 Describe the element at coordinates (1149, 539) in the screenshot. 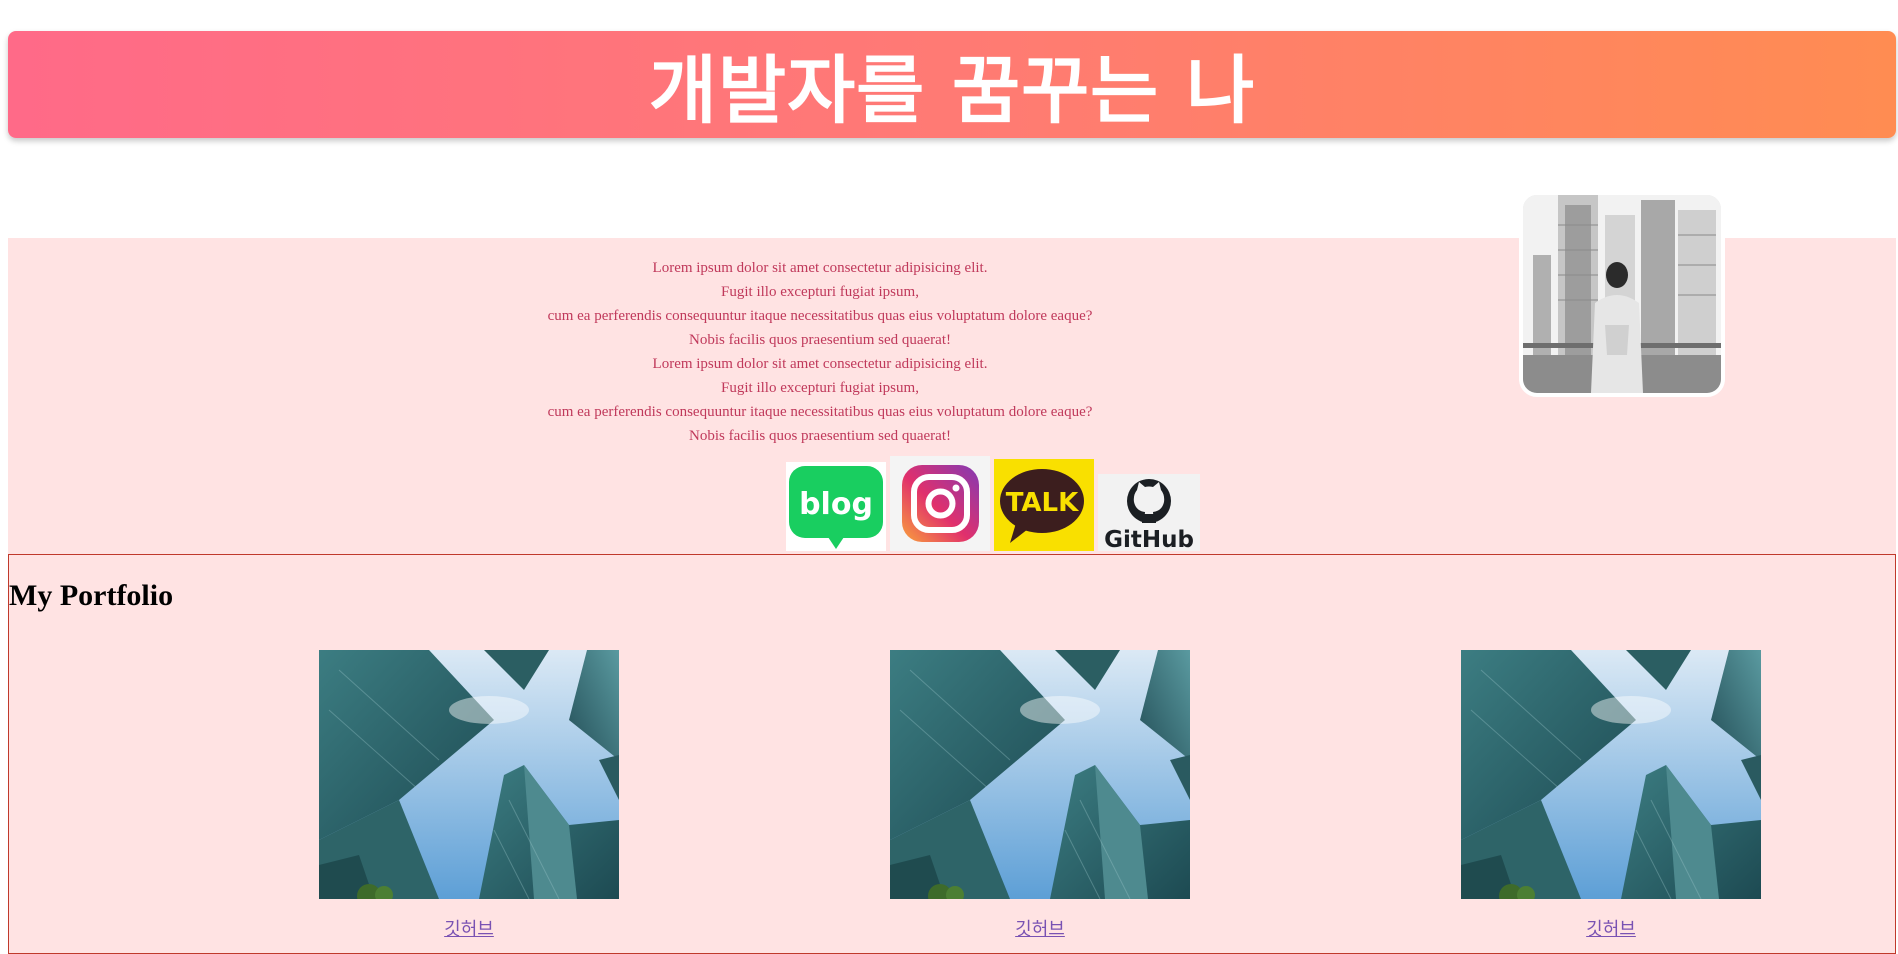

I see `svg-text: GitHub` at that location.